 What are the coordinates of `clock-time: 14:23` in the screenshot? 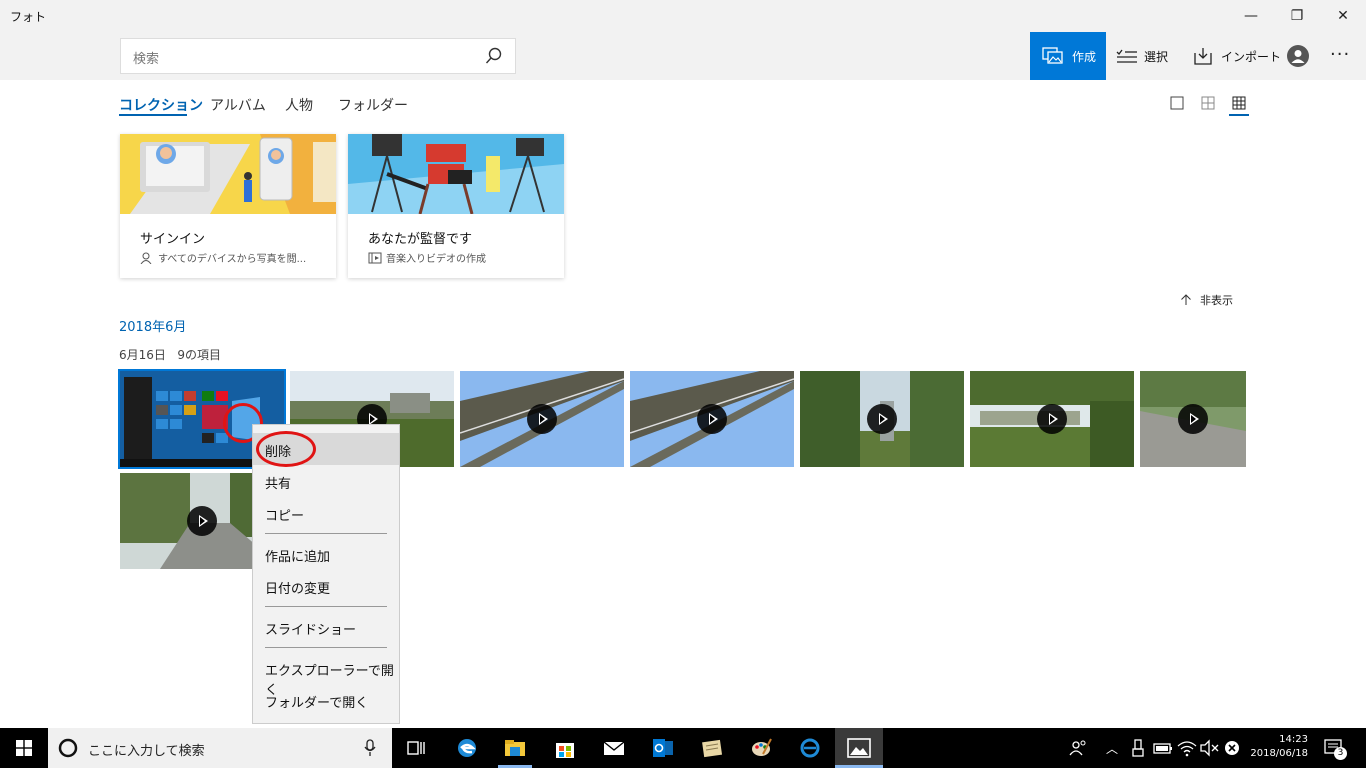 It's located at (1293, 739).